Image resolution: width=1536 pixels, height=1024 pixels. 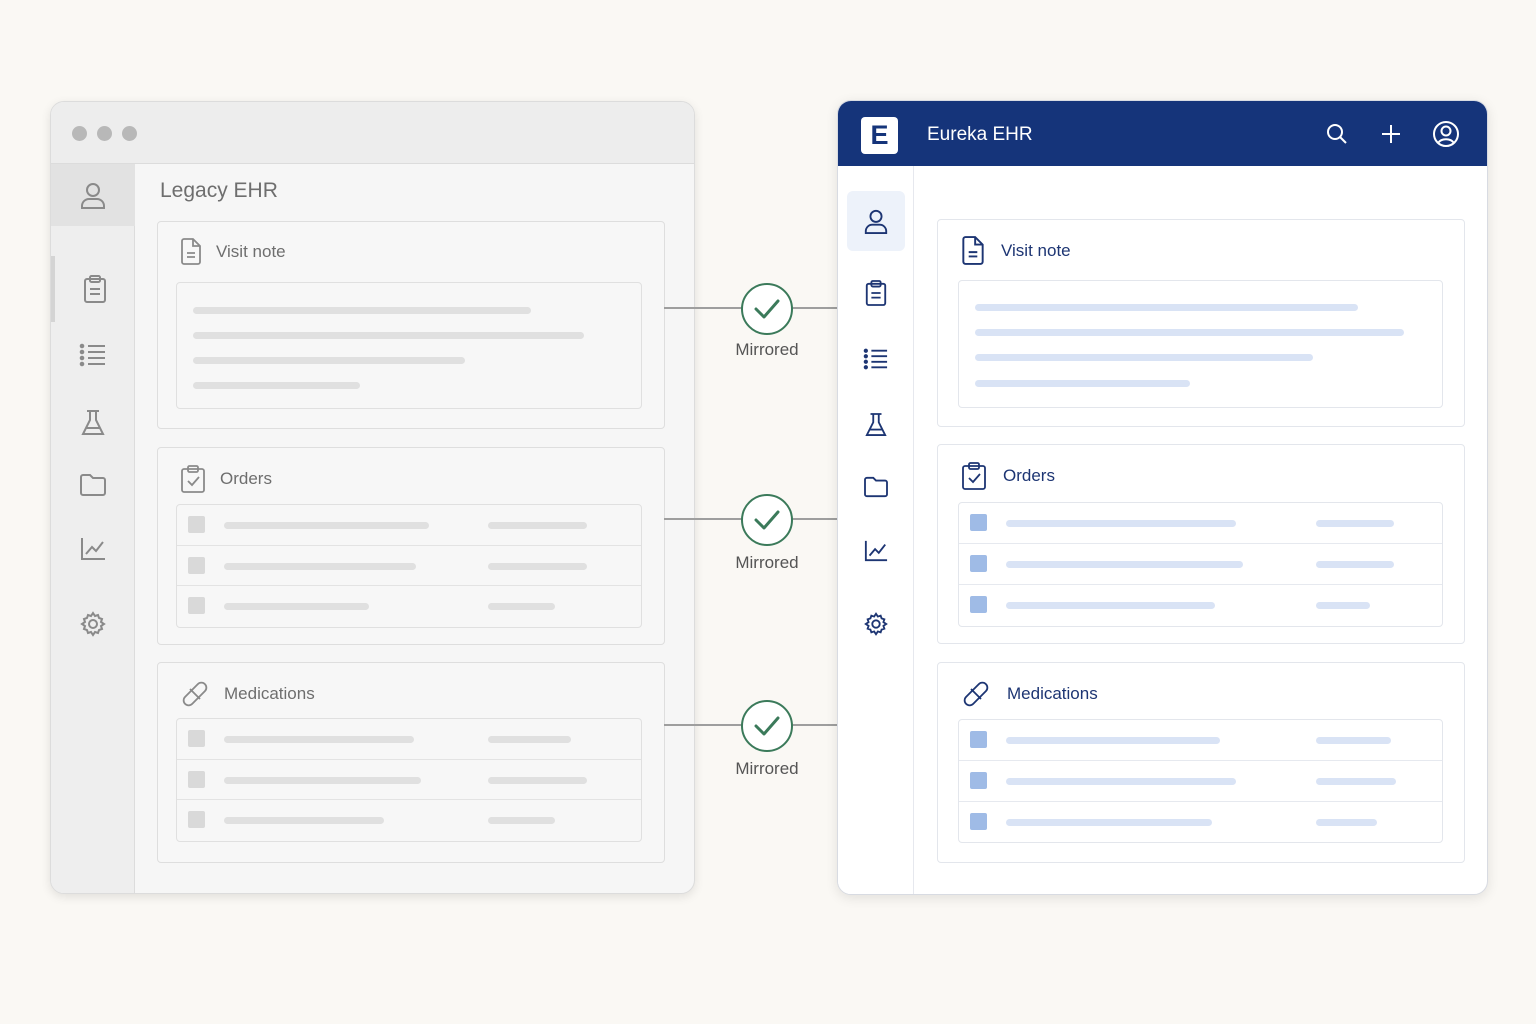 I want to click on eureka-medications-card: Medications, so click(x=1201, y=762).